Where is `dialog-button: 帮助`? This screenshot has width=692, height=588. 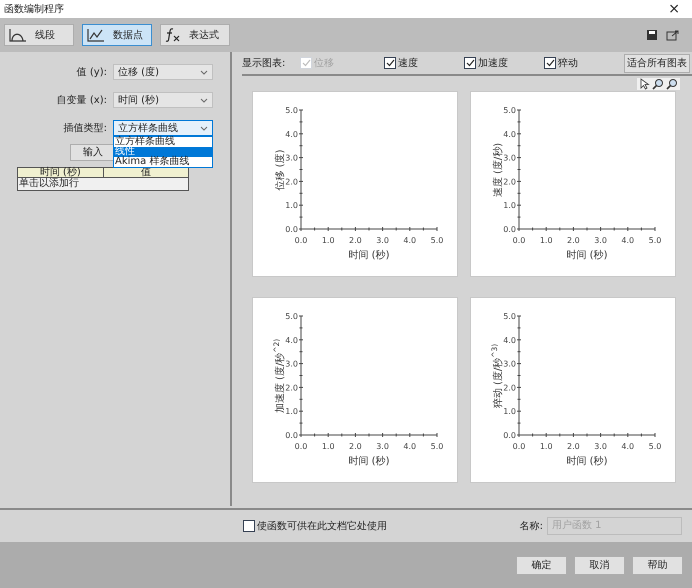 dialog-button: 帮助 is located at coordinates (657, 565).